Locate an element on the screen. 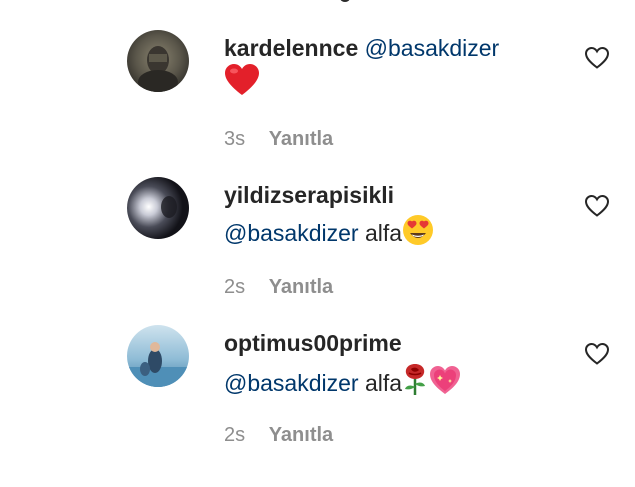  previous-item-fragment is located at coordinates (345, 1).